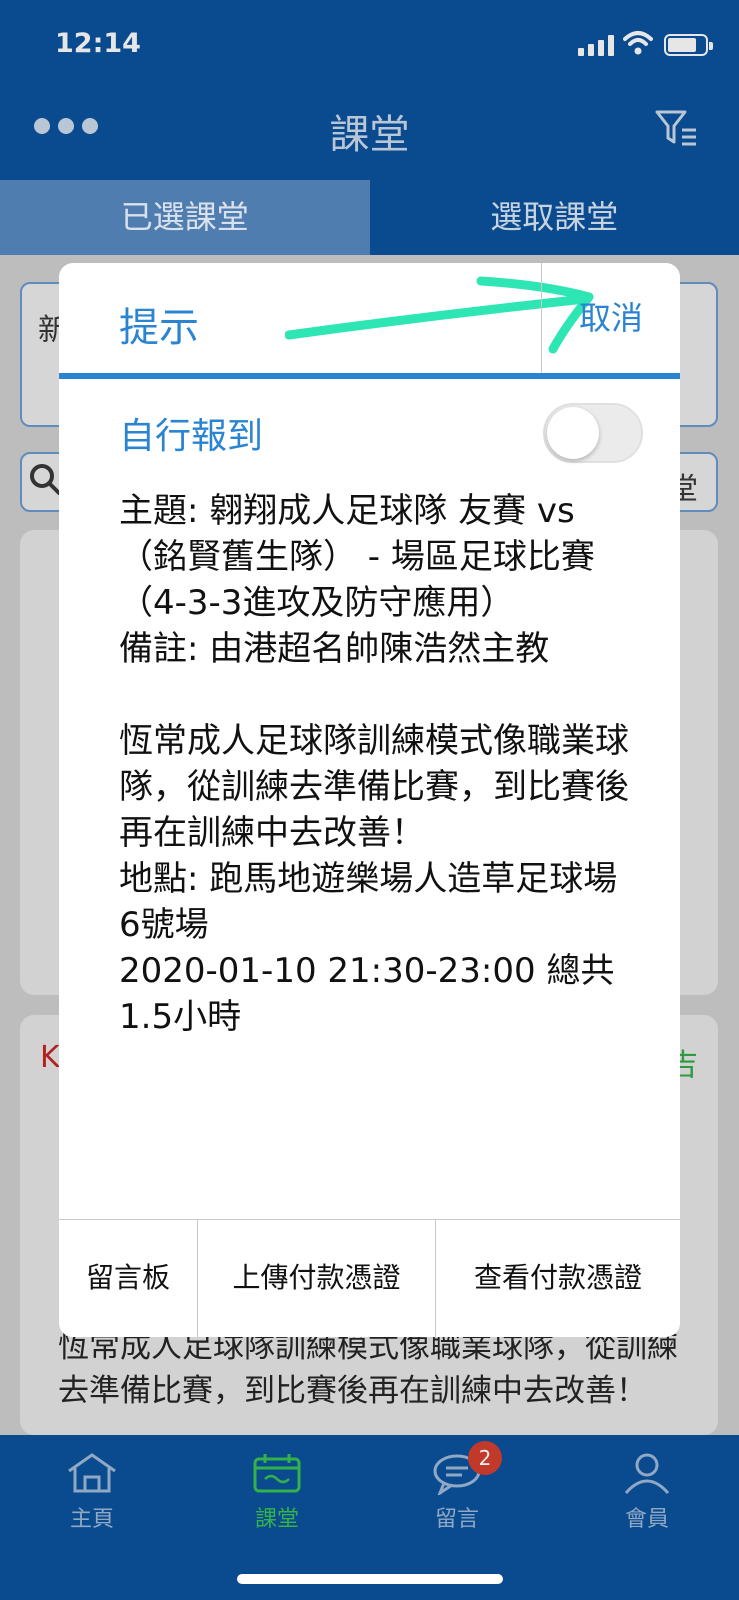 The image size is (739, 1600). I want to click on calendar-icon, so click(277, 1473).